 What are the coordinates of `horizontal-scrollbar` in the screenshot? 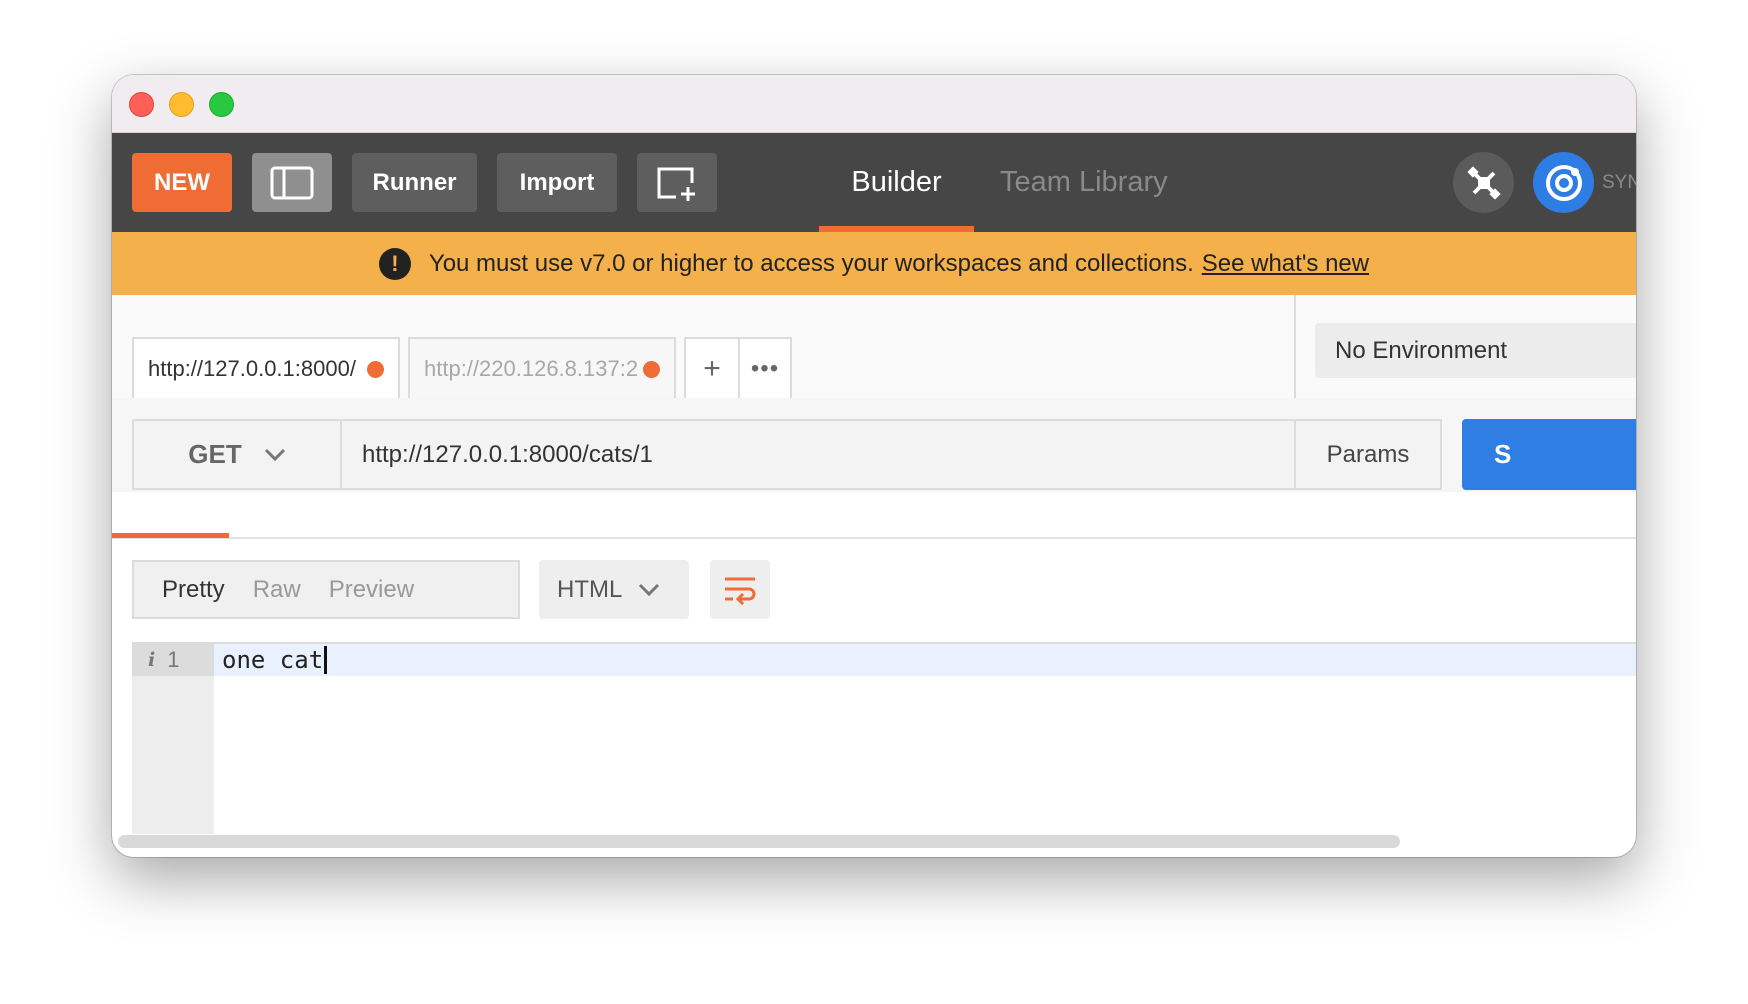 It's located at (759, 841).